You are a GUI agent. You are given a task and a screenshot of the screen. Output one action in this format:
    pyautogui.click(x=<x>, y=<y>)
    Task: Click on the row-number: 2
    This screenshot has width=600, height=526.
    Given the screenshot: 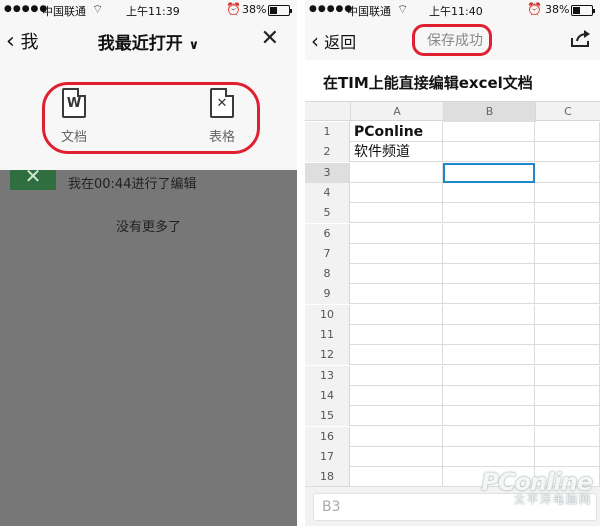 What is the action you would take?
    pyautogui.click(x=327, y=152)
    